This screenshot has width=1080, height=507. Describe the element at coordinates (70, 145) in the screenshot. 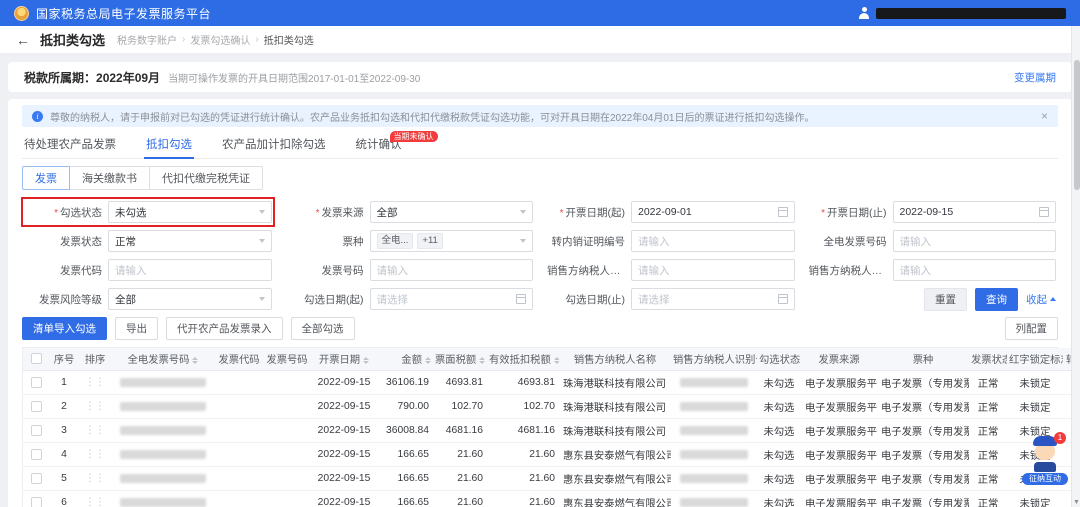

I see `tab-0: 待处理农产品发票` at that location.